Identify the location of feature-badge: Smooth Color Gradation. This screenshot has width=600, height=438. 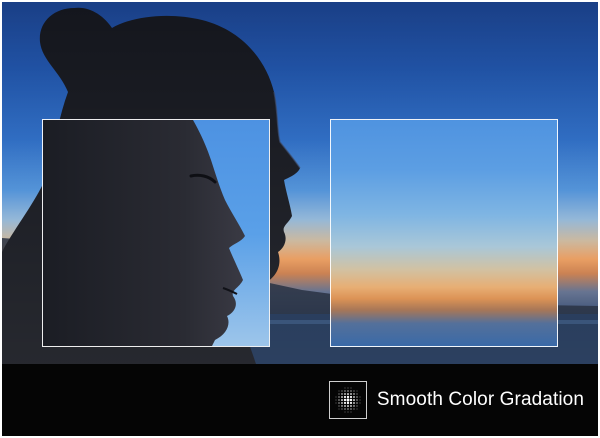
(456, 400).